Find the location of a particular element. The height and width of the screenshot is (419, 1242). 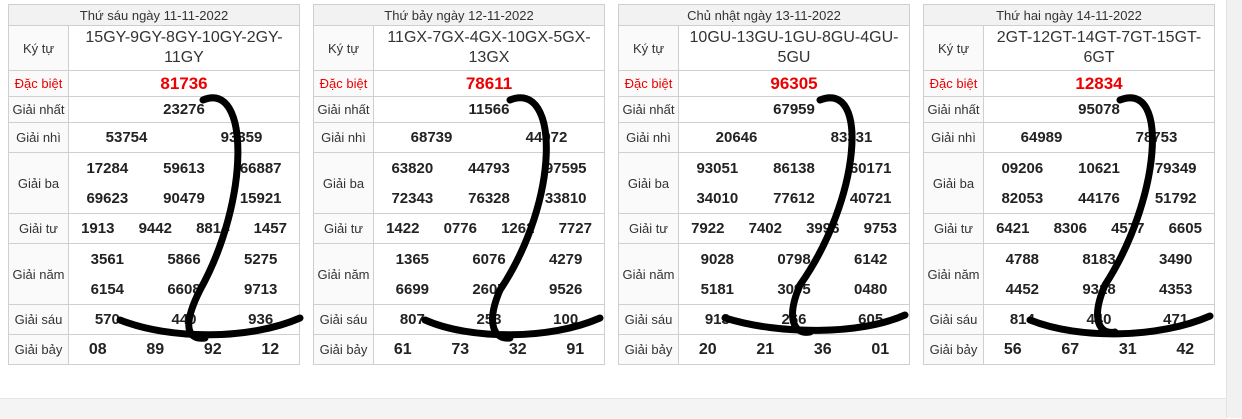

giai-sau-value: 440 is located at coordinates (1099, 319).